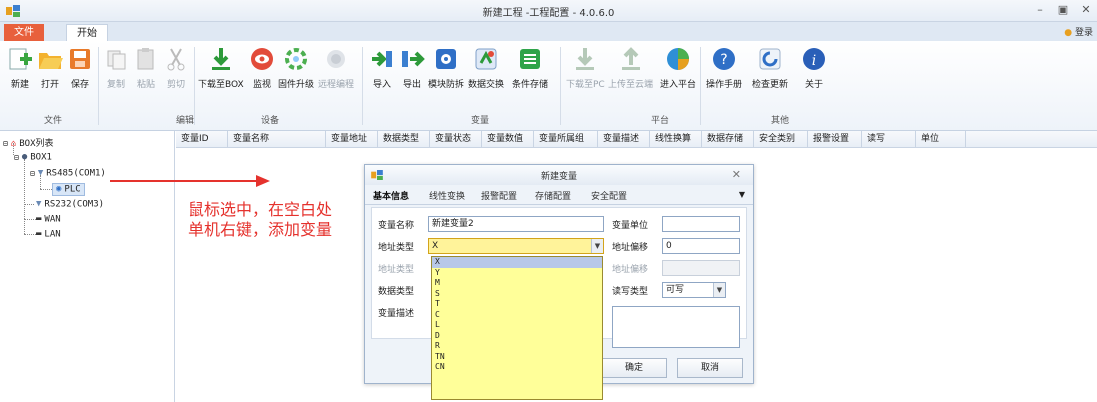  What do you see at coordinates (710, 368) in the screenshot?
I see `cancel-button: 取消` at bounding box center [710, 368].